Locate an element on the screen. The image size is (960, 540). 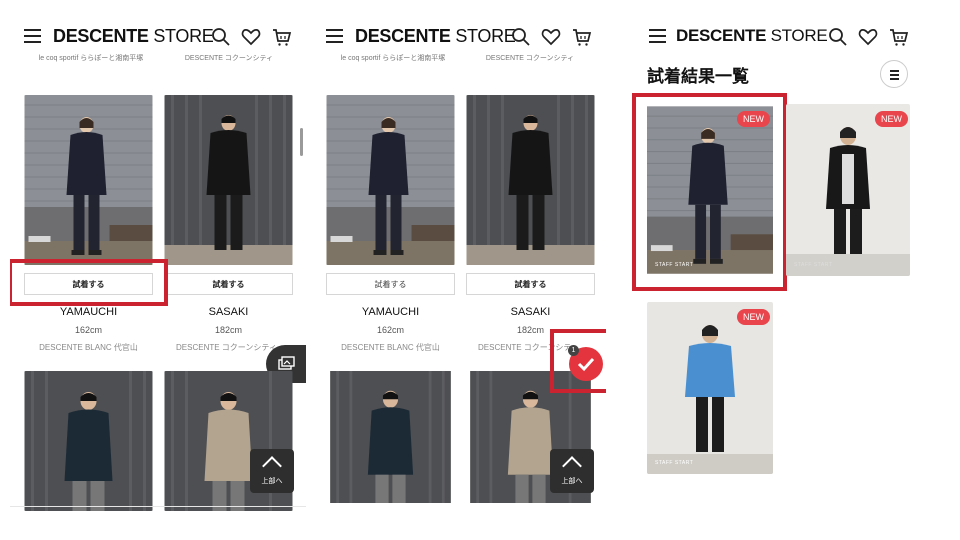
divider is located at coordinates (158, 506).